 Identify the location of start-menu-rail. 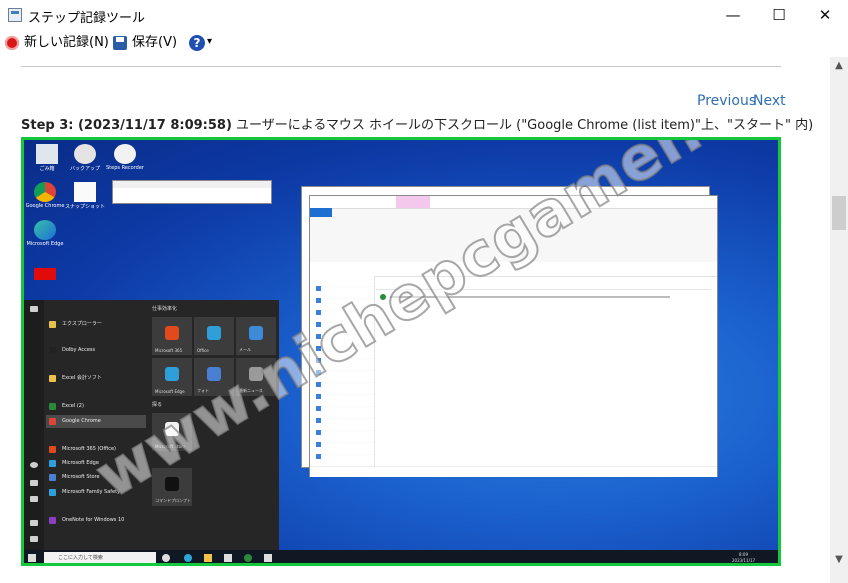
(34, 425).